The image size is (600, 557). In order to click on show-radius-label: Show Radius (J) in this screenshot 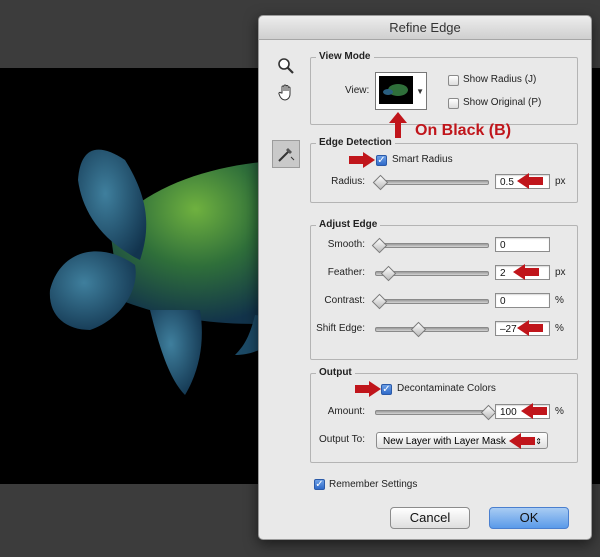, I will do `click(500, 79)`.